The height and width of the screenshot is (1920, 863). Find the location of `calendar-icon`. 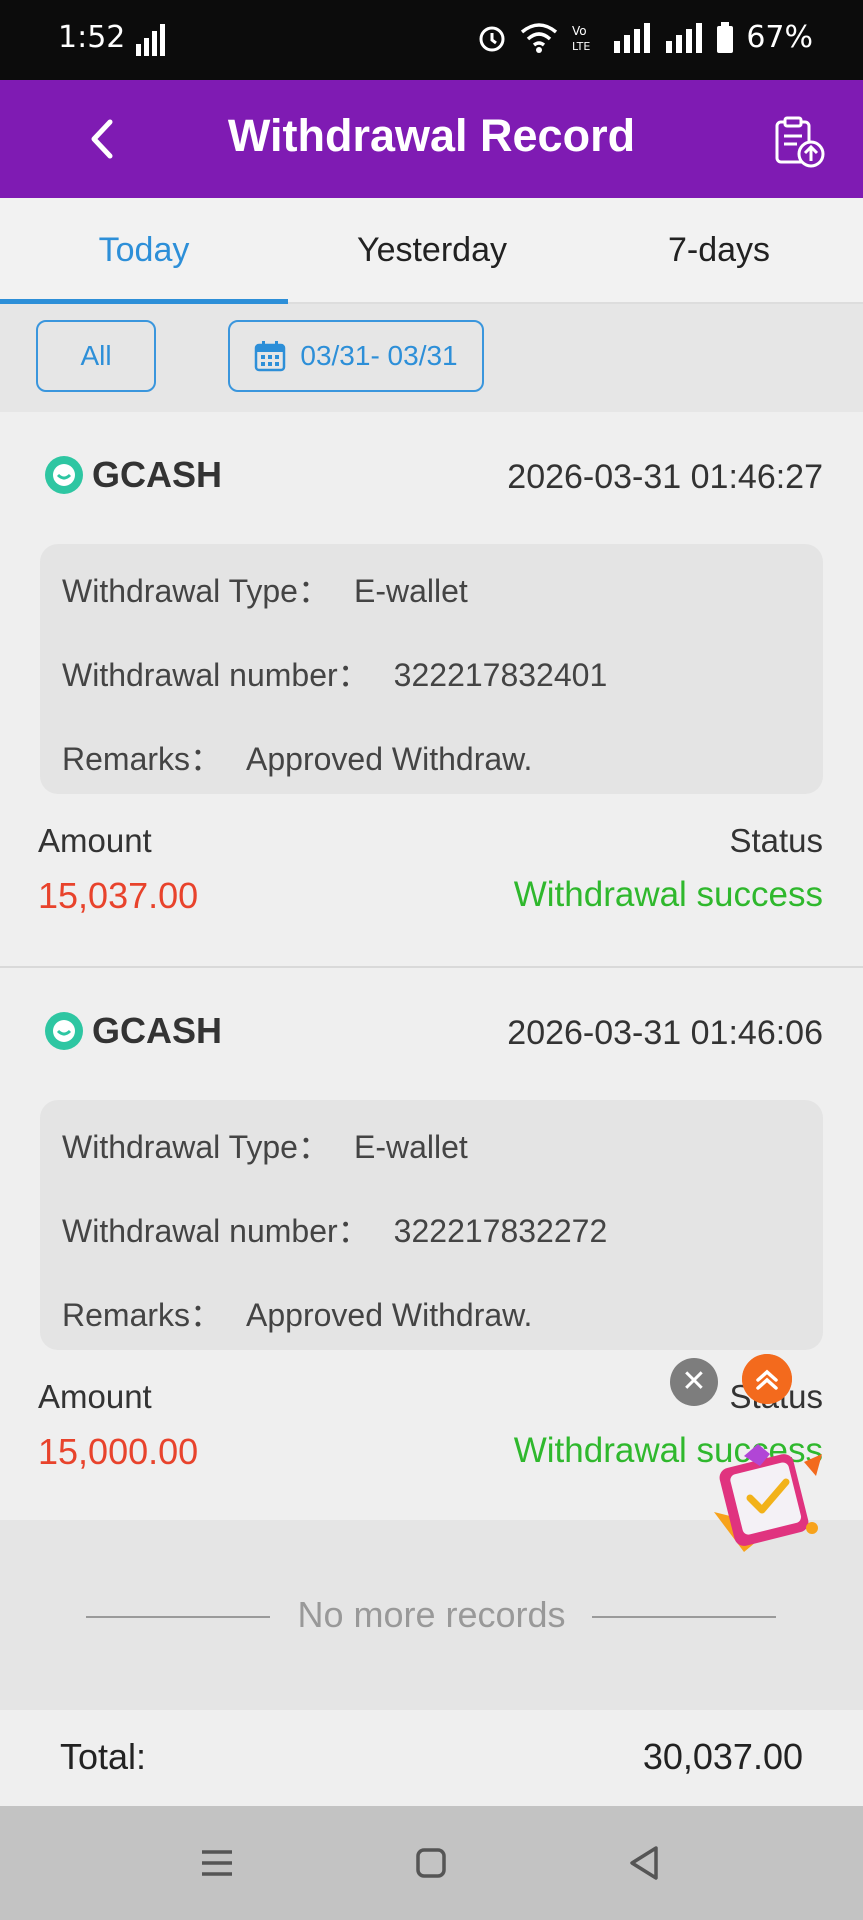

calendar-icon is located at coordinates (270, 356).